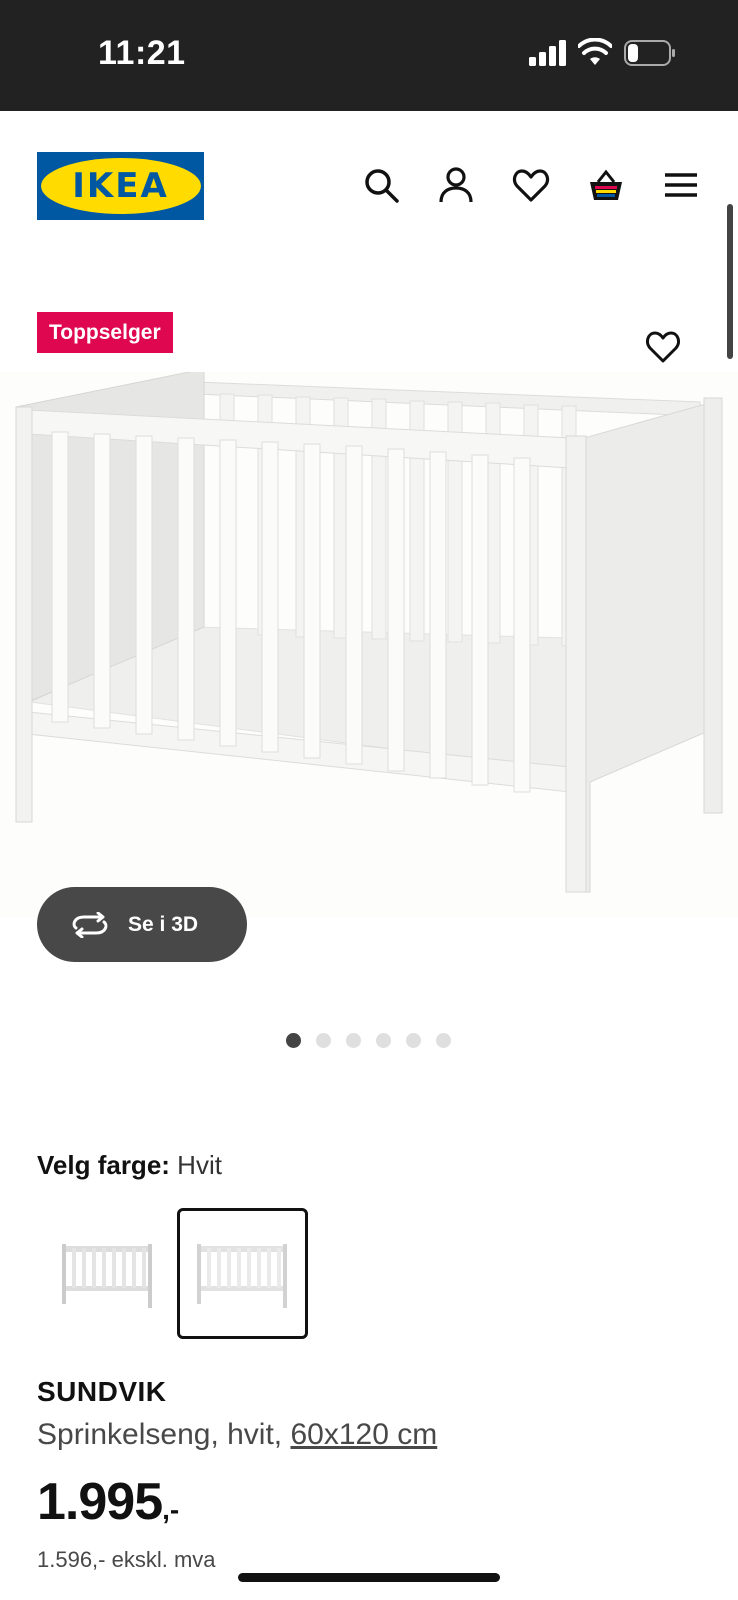  I want to click on signal-icon, so click(547, 53).